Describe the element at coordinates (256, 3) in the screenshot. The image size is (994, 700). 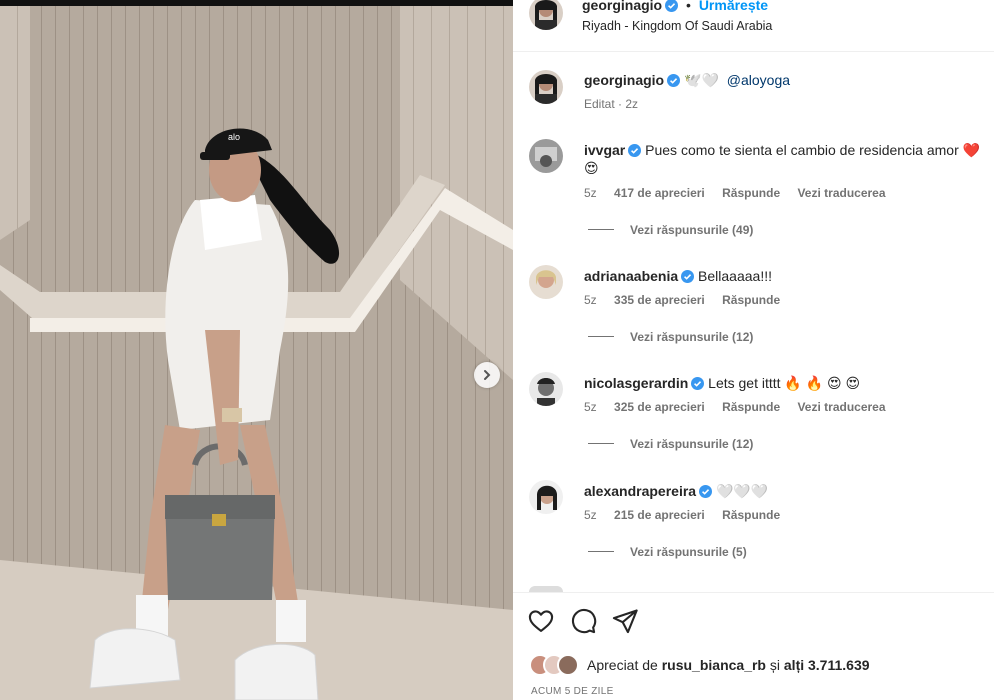
I see `photo-top-bar` at that location.